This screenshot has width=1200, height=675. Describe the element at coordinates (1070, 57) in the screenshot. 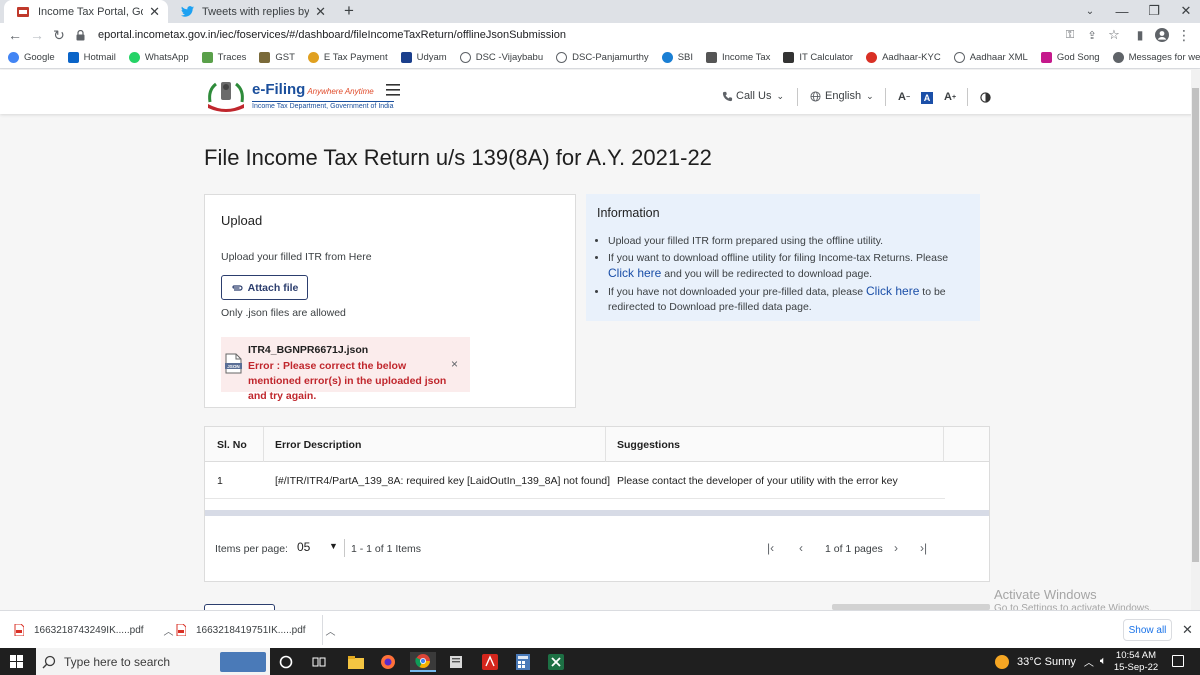

I see `bookmark-god-song: God Song` at that location.